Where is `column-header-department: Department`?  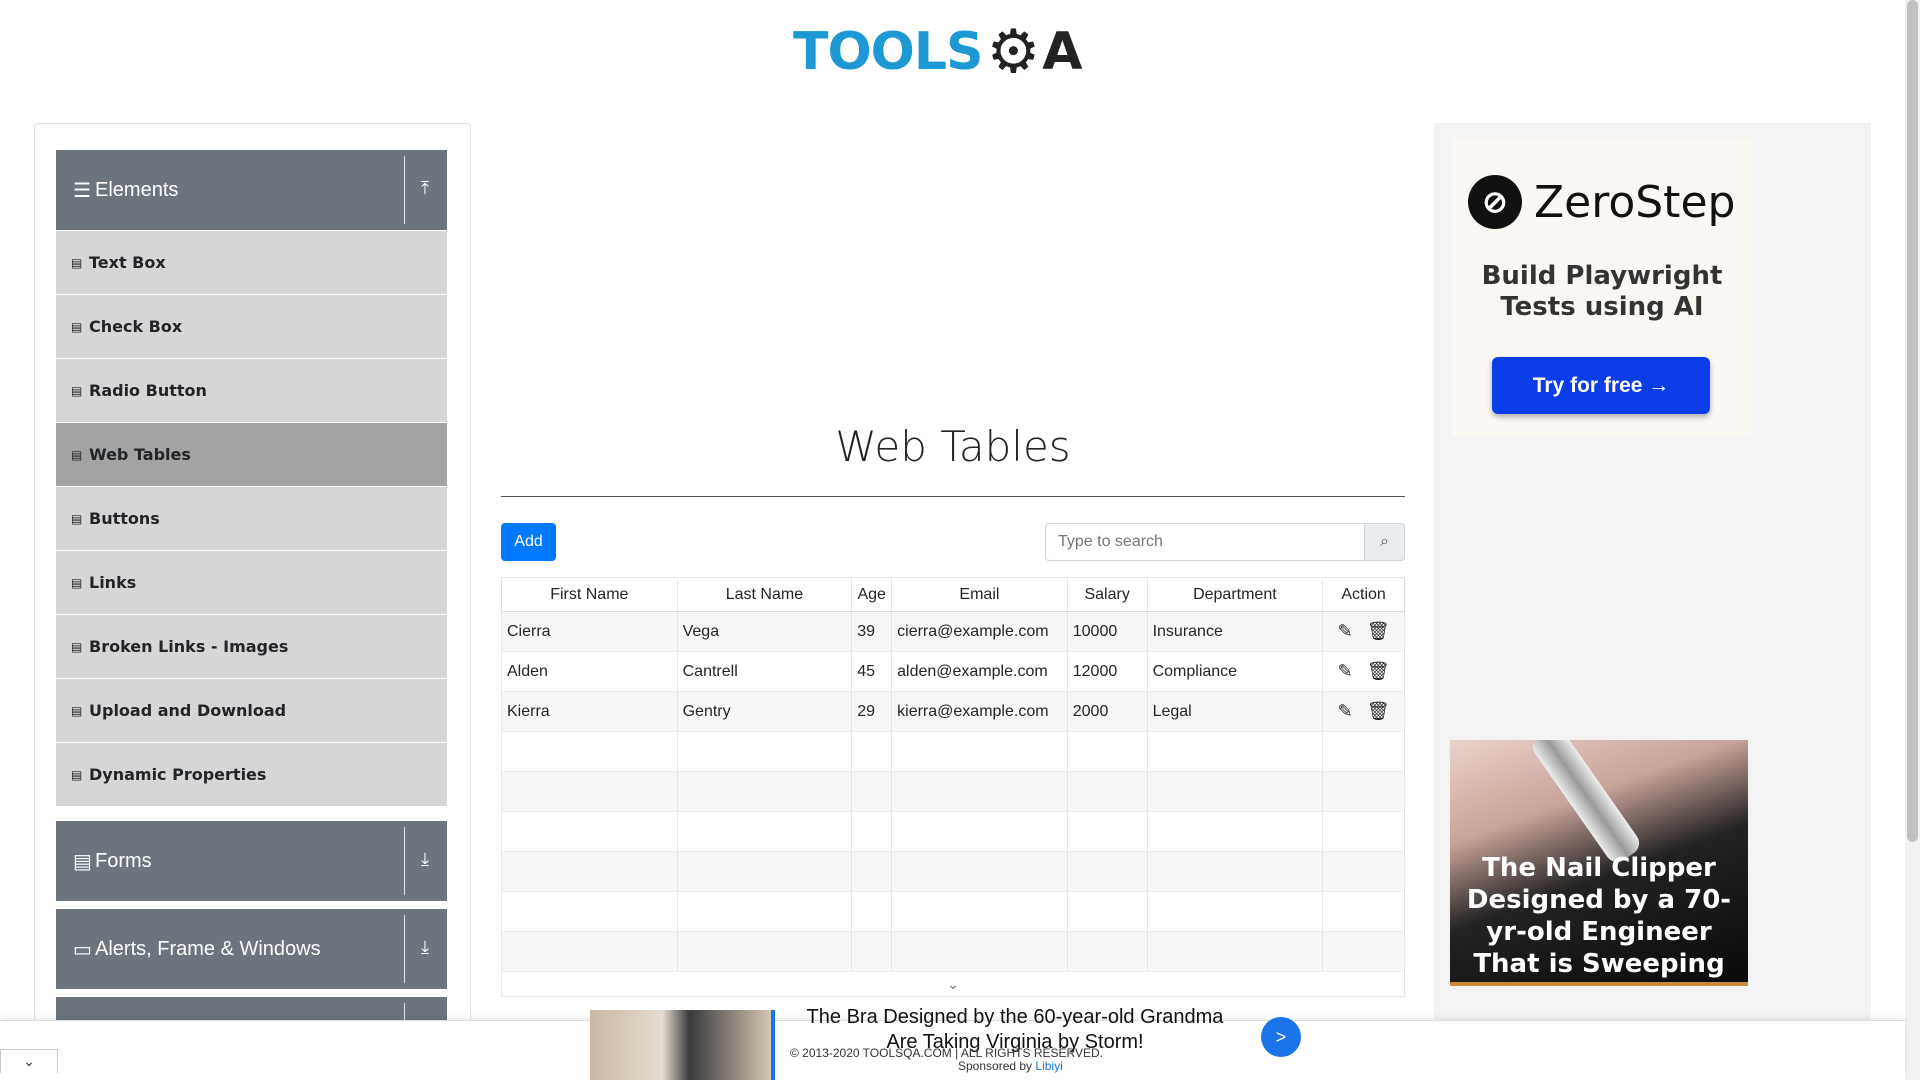 column-header-department: Department is located at coordinates (1236, 594).